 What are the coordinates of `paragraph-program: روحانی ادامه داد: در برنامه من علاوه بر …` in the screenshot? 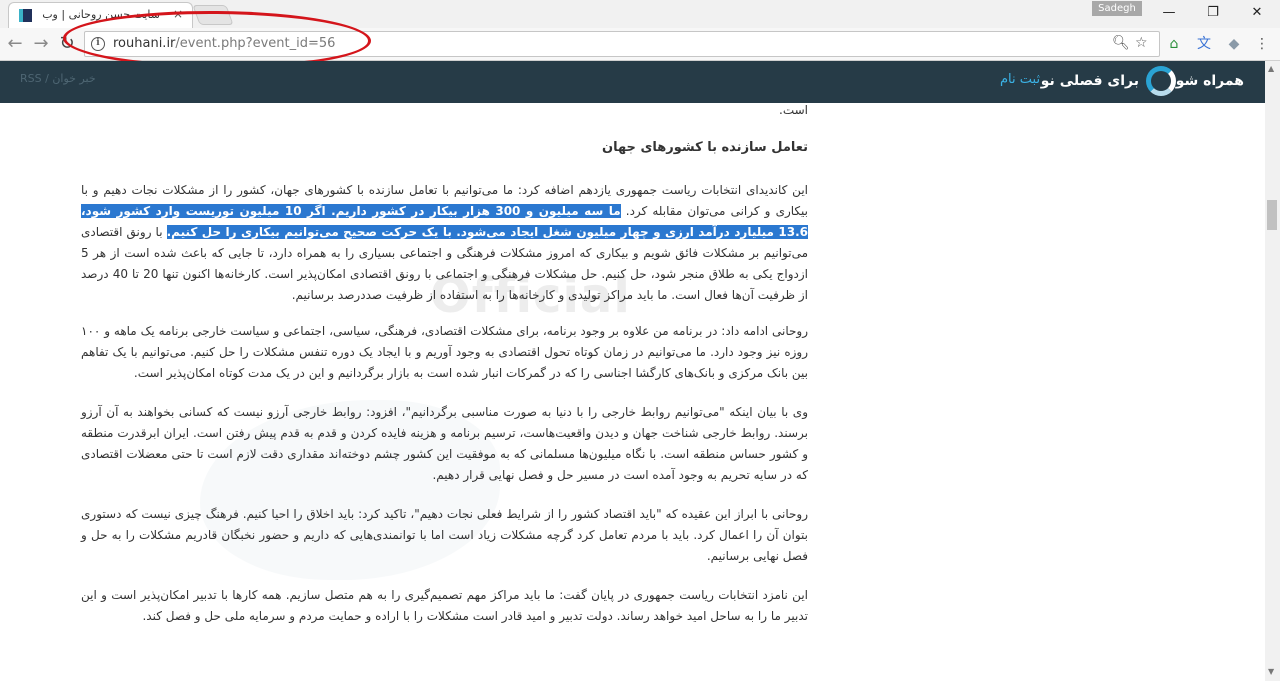 It's located at (444, 352).